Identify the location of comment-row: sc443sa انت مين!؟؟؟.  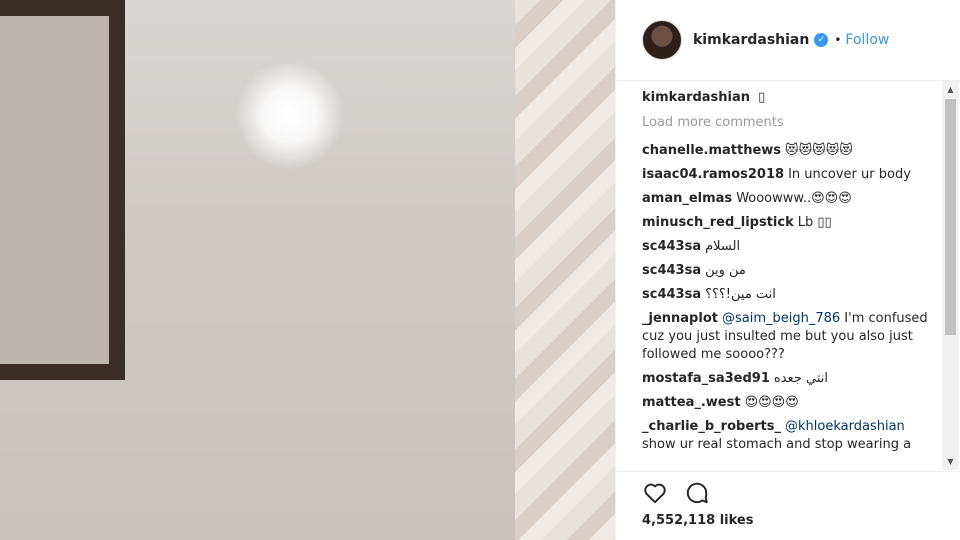
(789, 295).